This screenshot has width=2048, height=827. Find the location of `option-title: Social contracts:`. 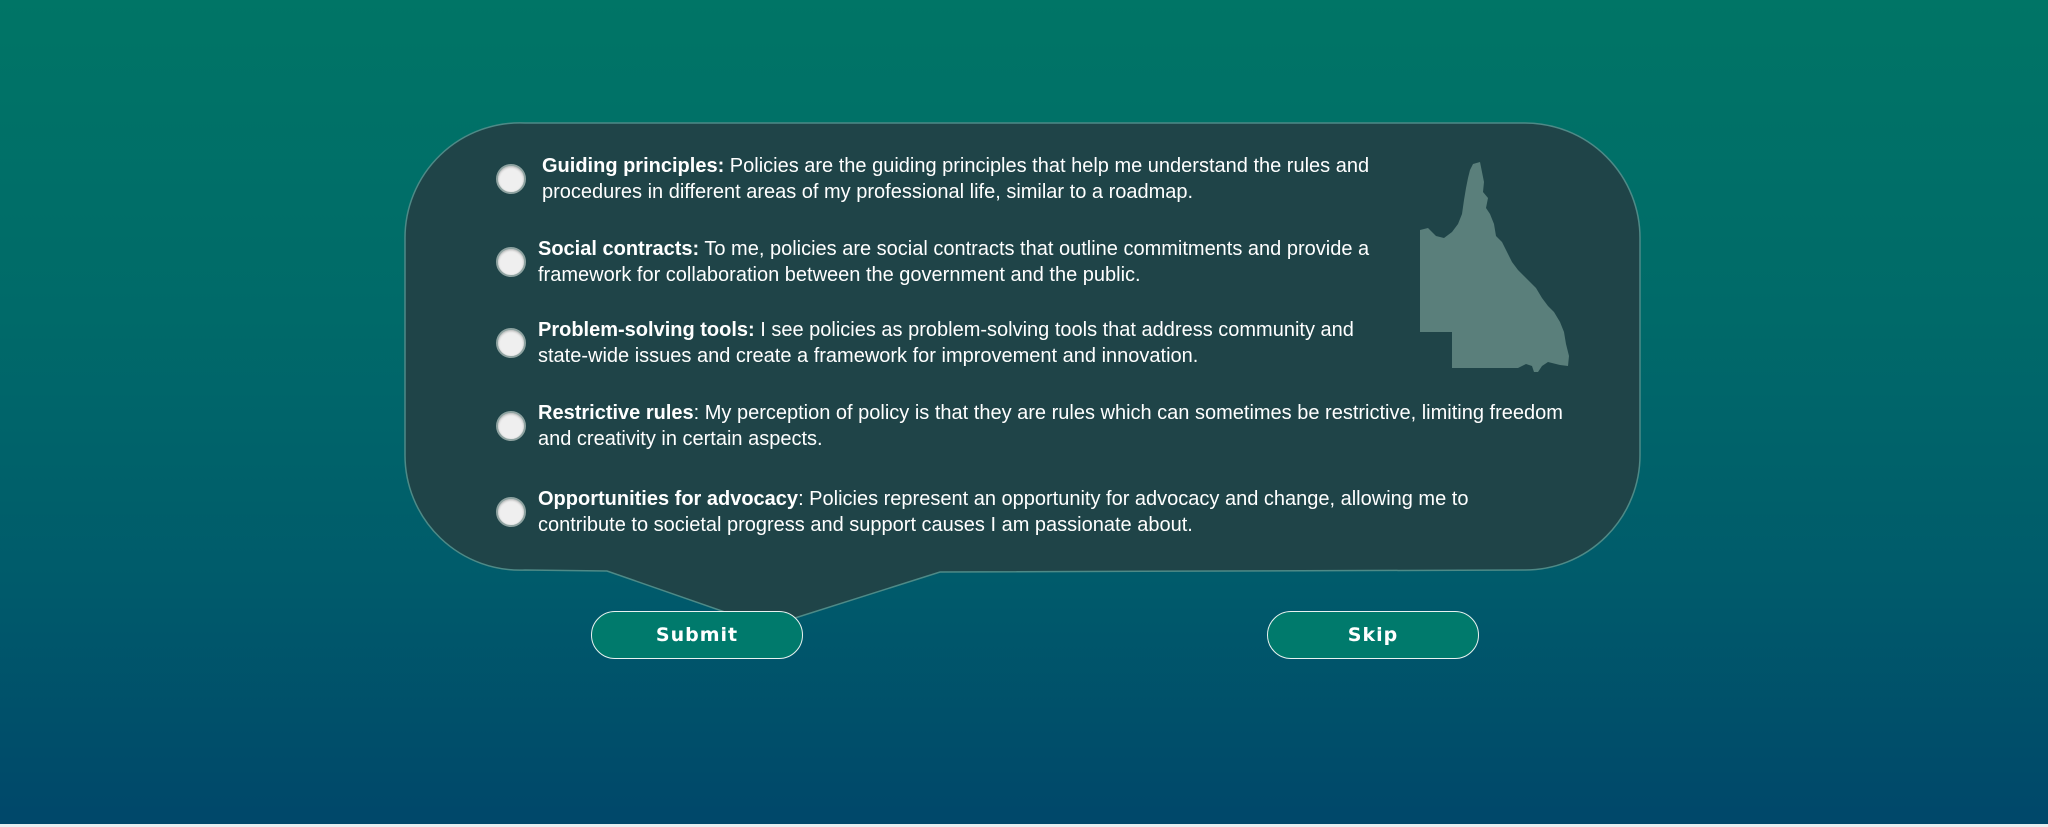

option-title: Social contracts: is located at coordinates (619, 249).